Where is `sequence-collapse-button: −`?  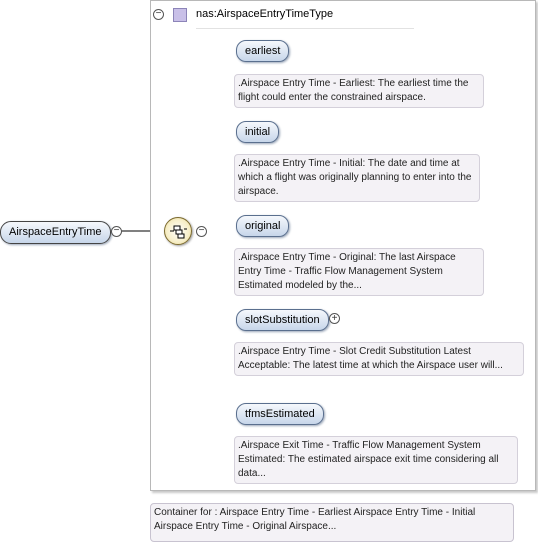
sequence-collapse-button: − is located at coordinates (201, 231).